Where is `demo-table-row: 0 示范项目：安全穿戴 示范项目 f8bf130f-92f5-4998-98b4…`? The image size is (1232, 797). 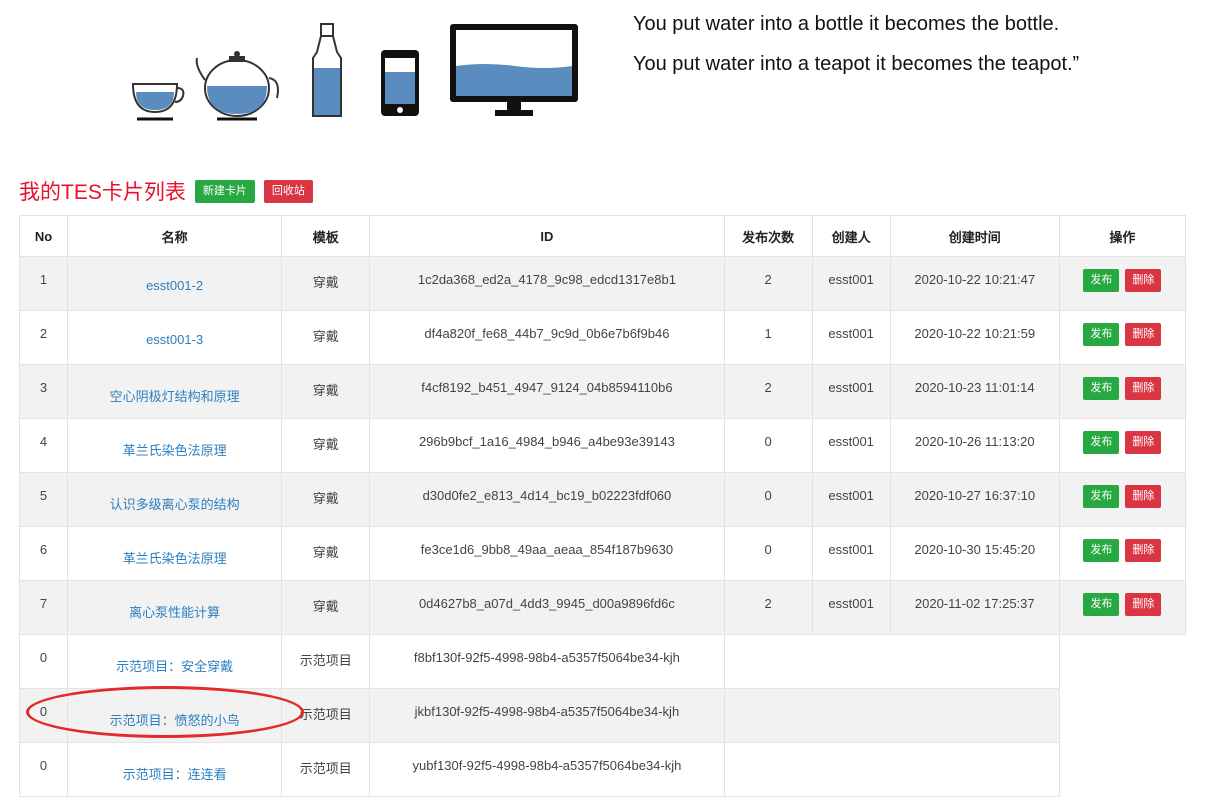
demo-table-row: 0 示范项目：安全穿戴 示范项目 f8bf130f-92f5-4998-98b4… is located at coordinates (602, 661).